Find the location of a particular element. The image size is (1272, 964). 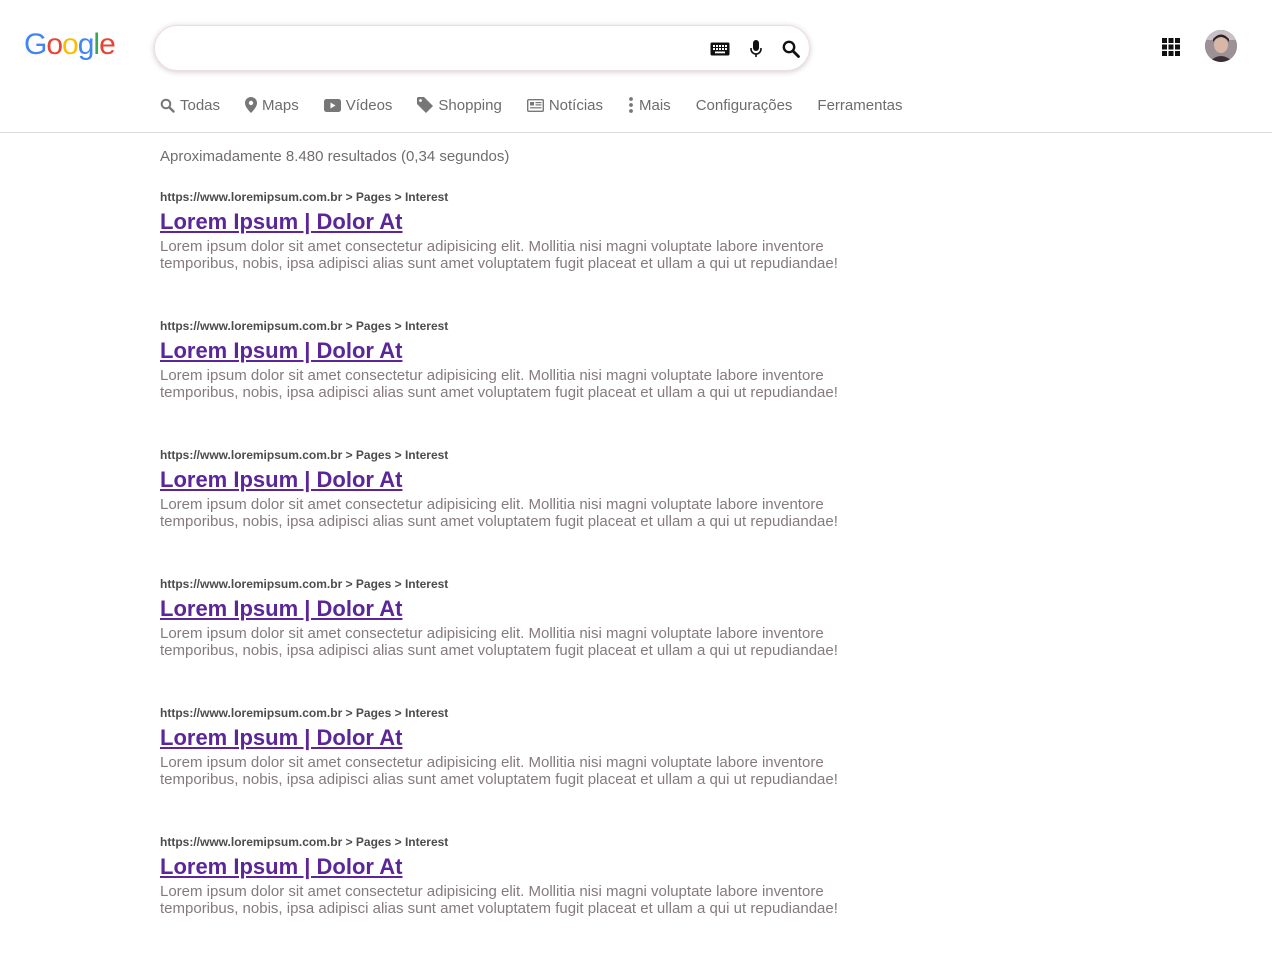

tab-label: Ferramentas is located at coordinates (860, 105).